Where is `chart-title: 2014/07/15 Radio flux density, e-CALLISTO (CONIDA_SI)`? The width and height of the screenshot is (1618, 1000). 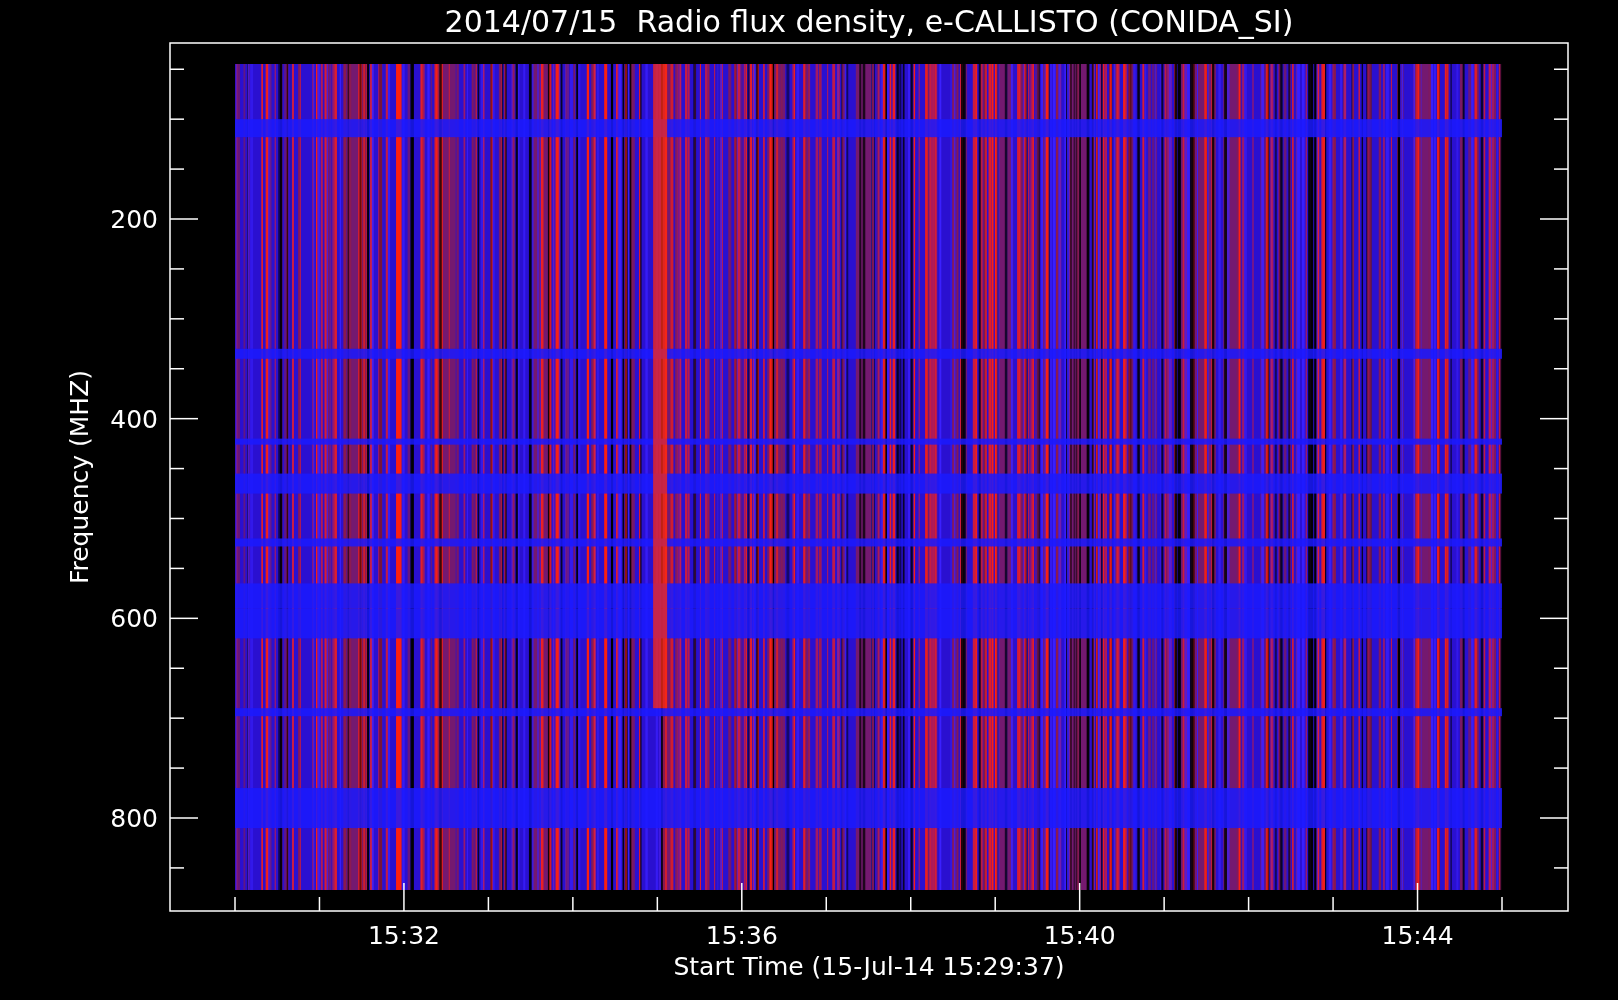
chart-title: 2014/07/15 Radio flux density, e-CALLISTO (CONIDA_SI) is located at coordinates (869, 21).